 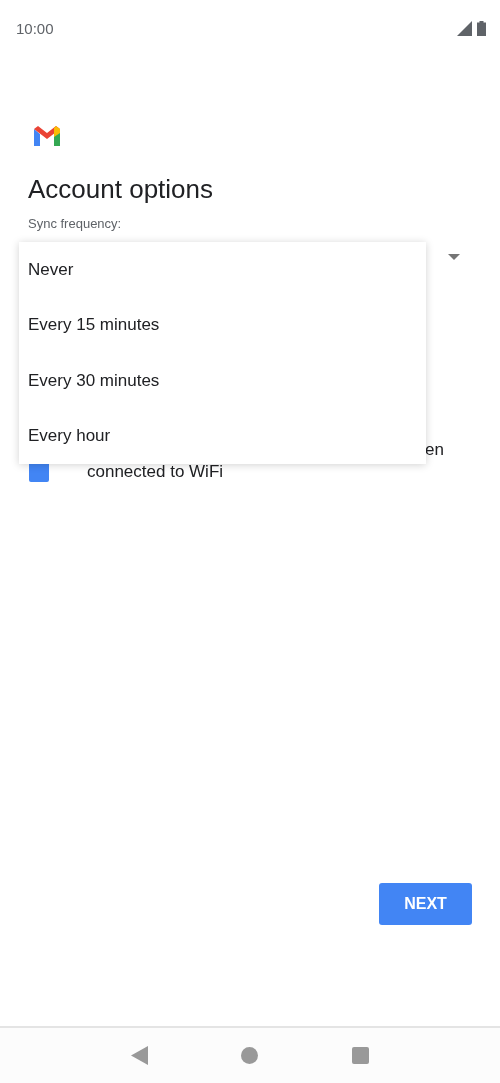 What do you see at coordinates (361, 1055) in the screenshot?
I see `recents-icon` at bounding box center [361, 1055].